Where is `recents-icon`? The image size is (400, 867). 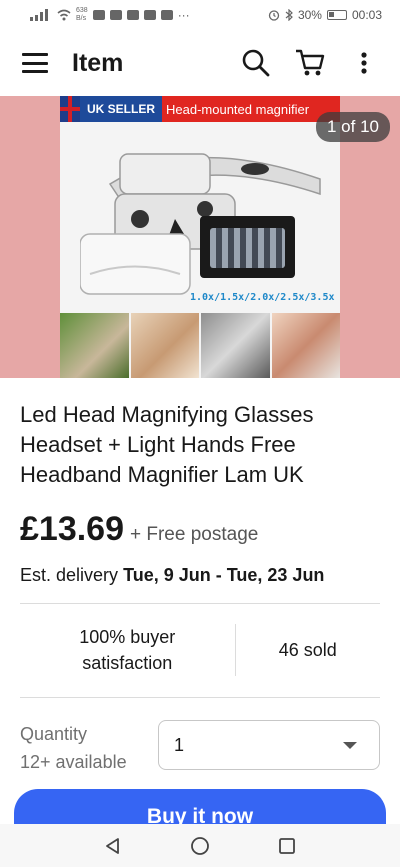 recents-icon is located at coordinates (287, 846).